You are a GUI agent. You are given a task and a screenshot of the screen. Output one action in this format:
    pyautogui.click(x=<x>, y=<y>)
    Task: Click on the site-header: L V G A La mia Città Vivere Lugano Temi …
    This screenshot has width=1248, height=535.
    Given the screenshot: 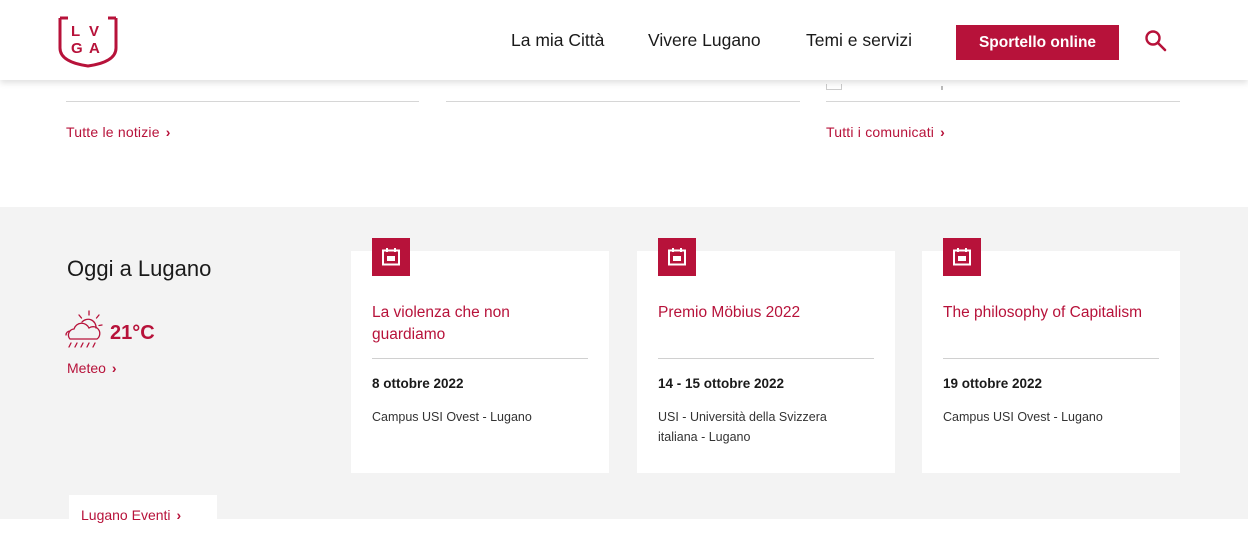 What is the action you would take?
    pyautogui.click(x=624, y=40)
    